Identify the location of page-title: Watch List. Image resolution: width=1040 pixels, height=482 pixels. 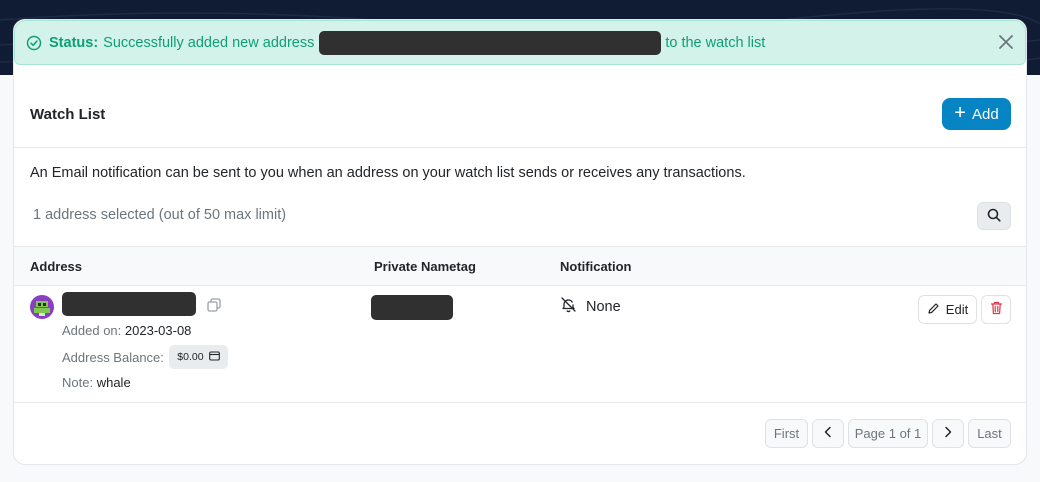
(68, 114).